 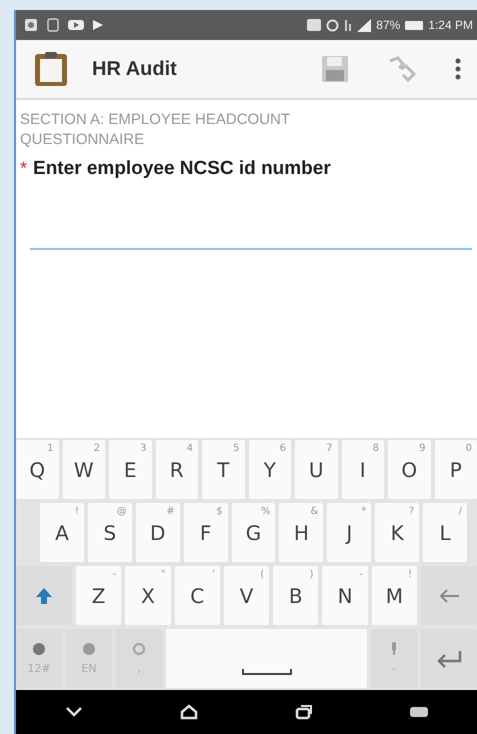 I want to click on video-icon, so click(x=76, y=25).